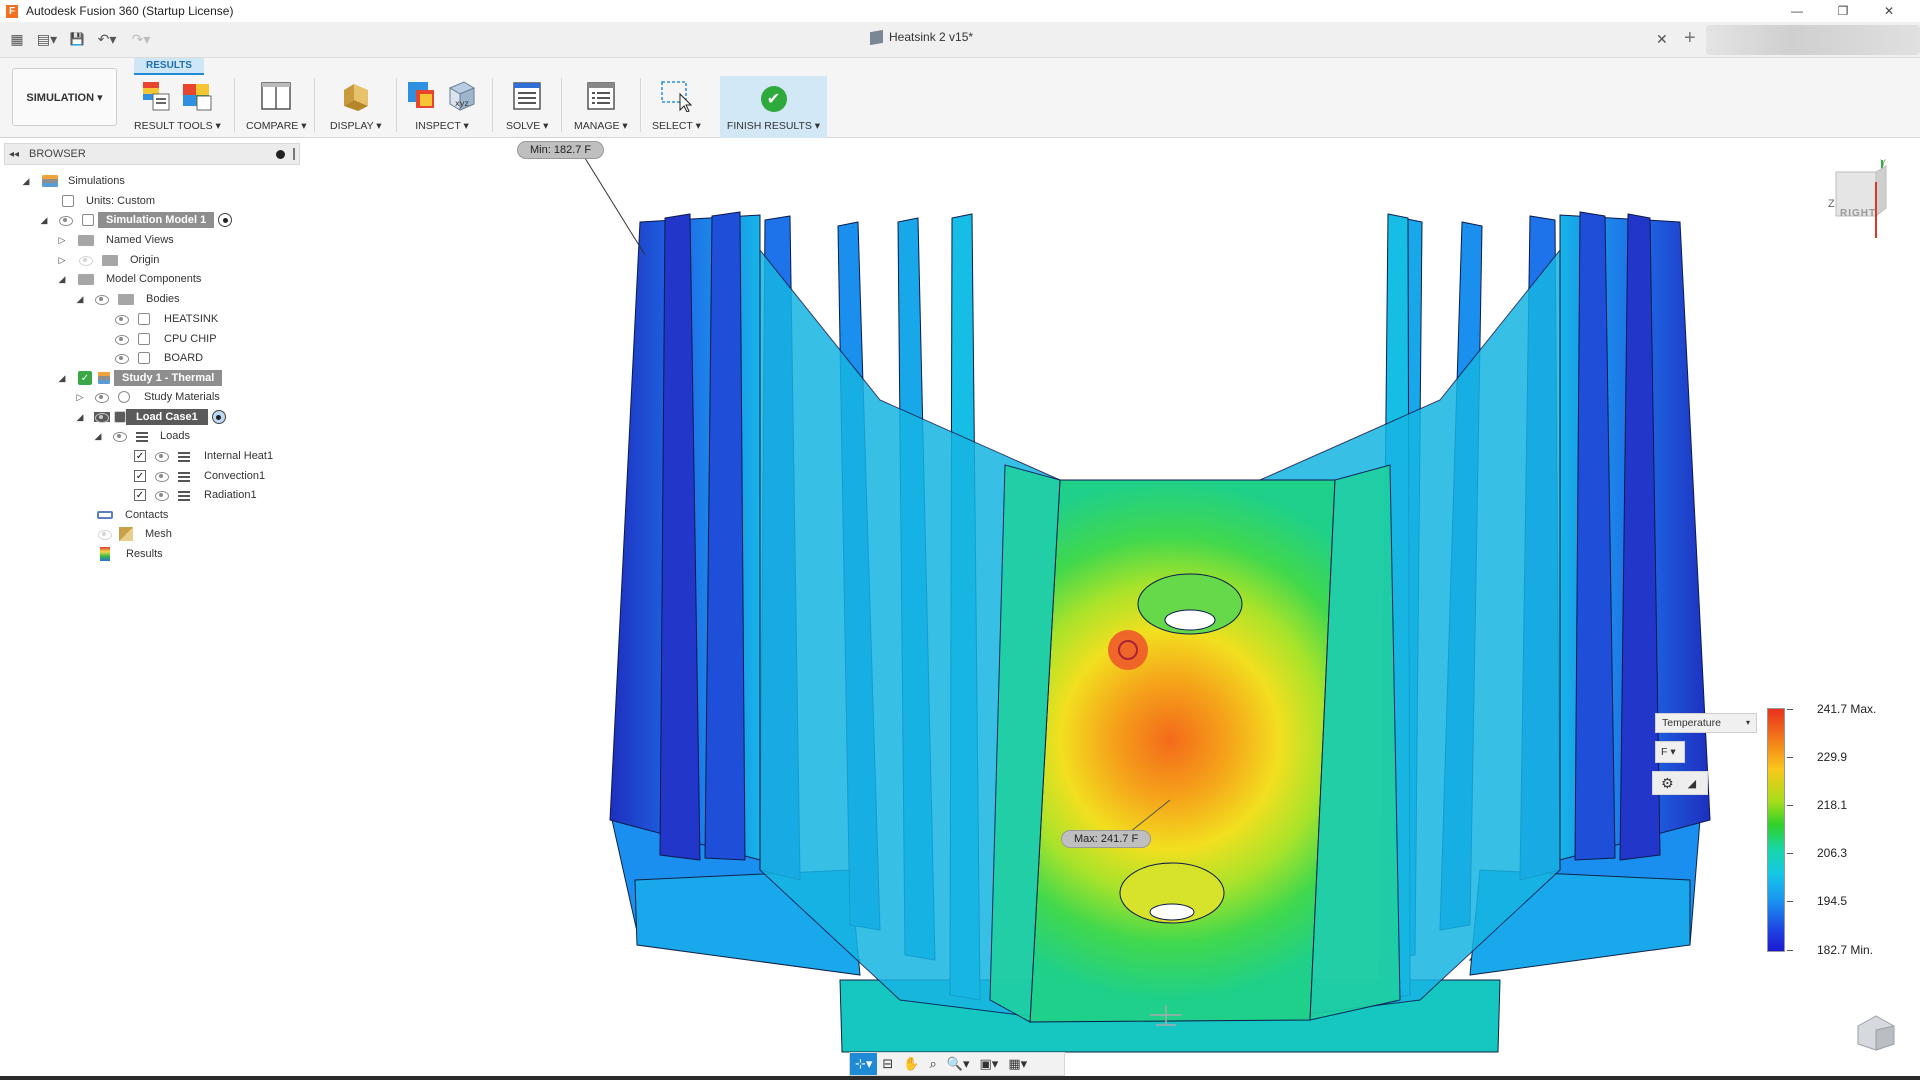 The height and width of the screenshot is (1080, 1920). What do you see at coordinates (1843, 11) in the screenshot?
I see `maximize-button: ❐` at bounding box center [1843, 11].